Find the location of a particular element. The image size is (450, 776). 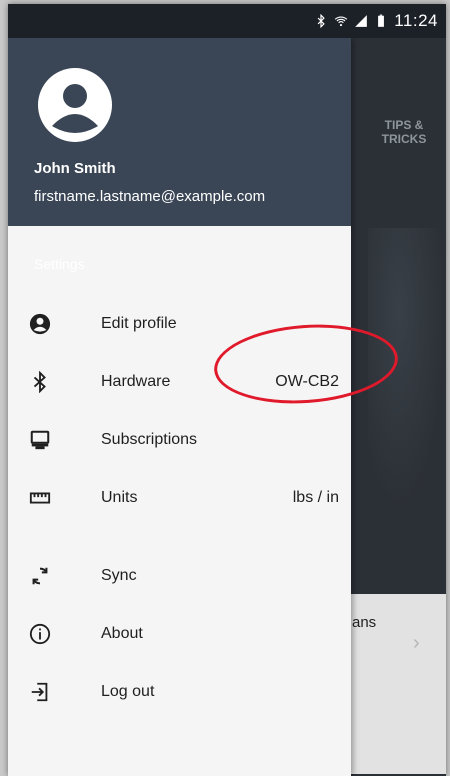

ruler-icon is located at coordinates (40, 498).